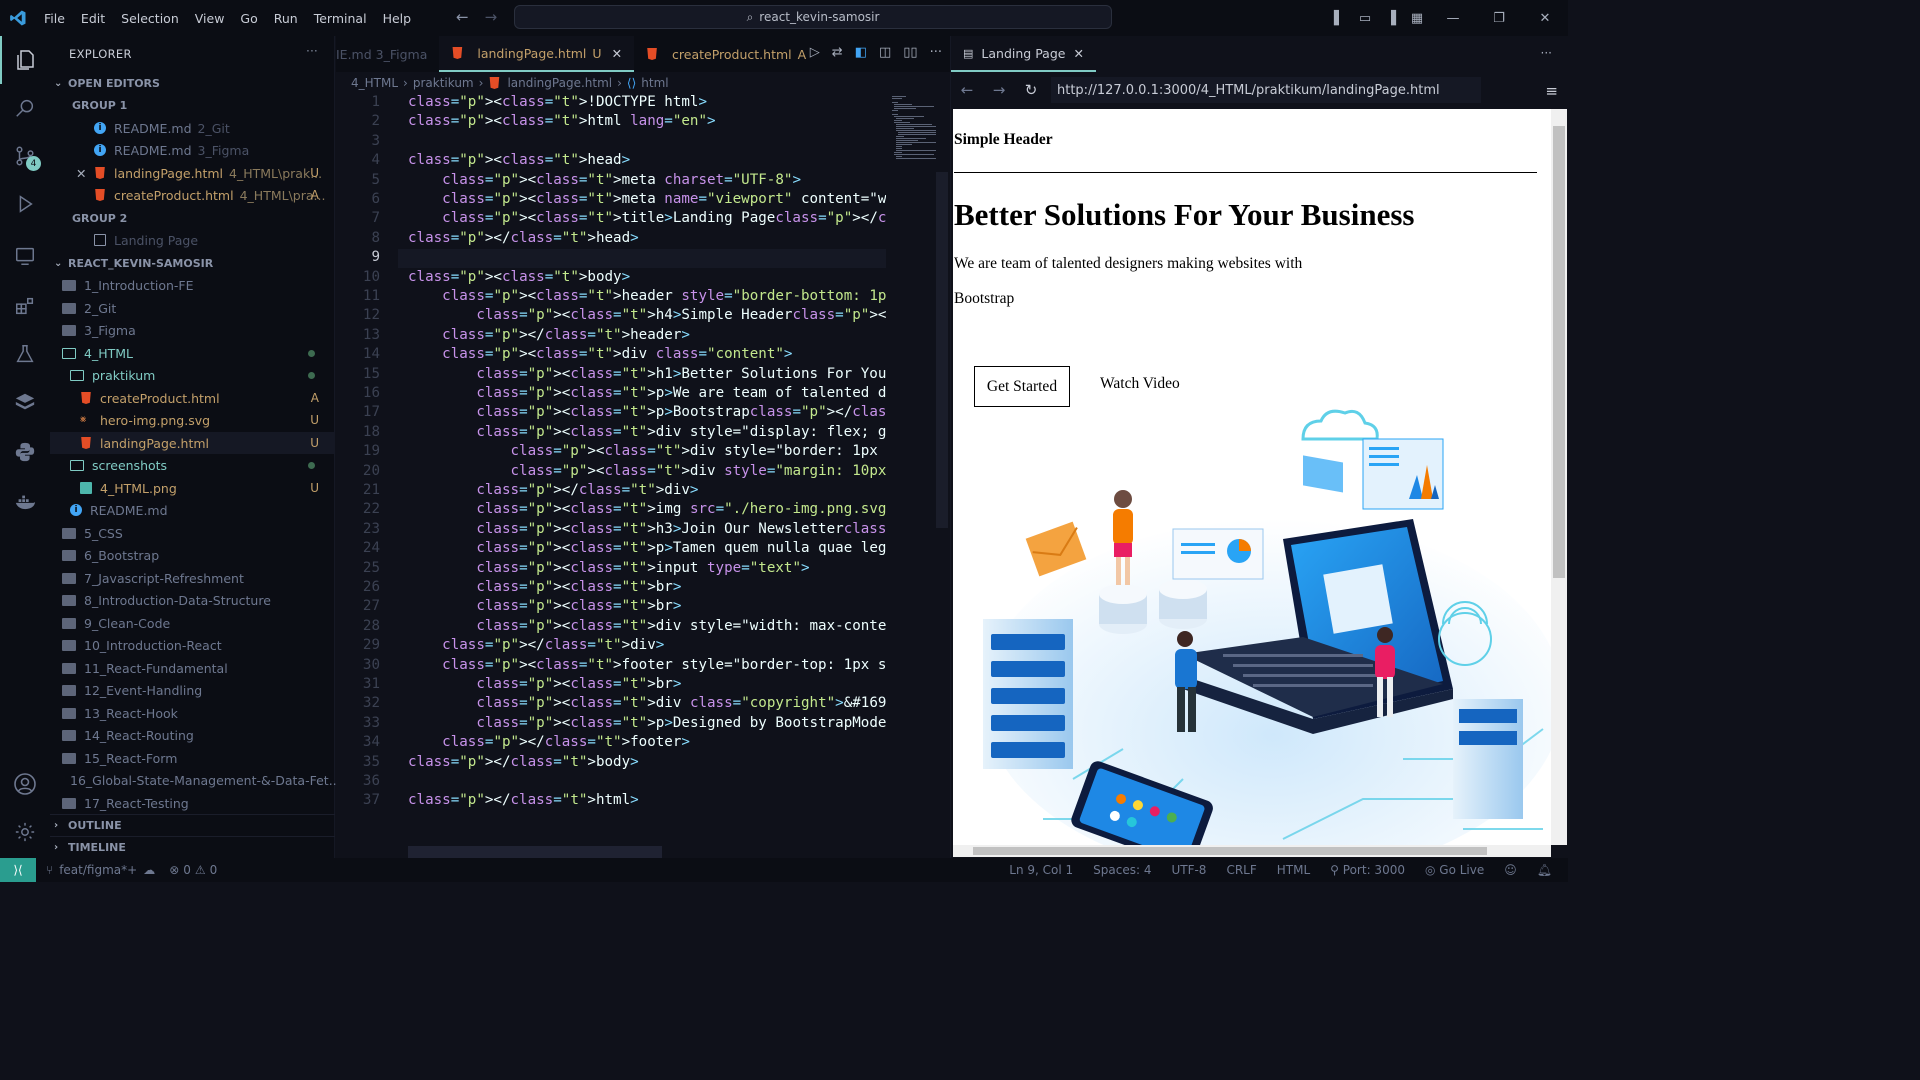  What do you see at coordinates (25, 354) in the screenshot?
I see `testing-icon` at bounding box center [25, 354].